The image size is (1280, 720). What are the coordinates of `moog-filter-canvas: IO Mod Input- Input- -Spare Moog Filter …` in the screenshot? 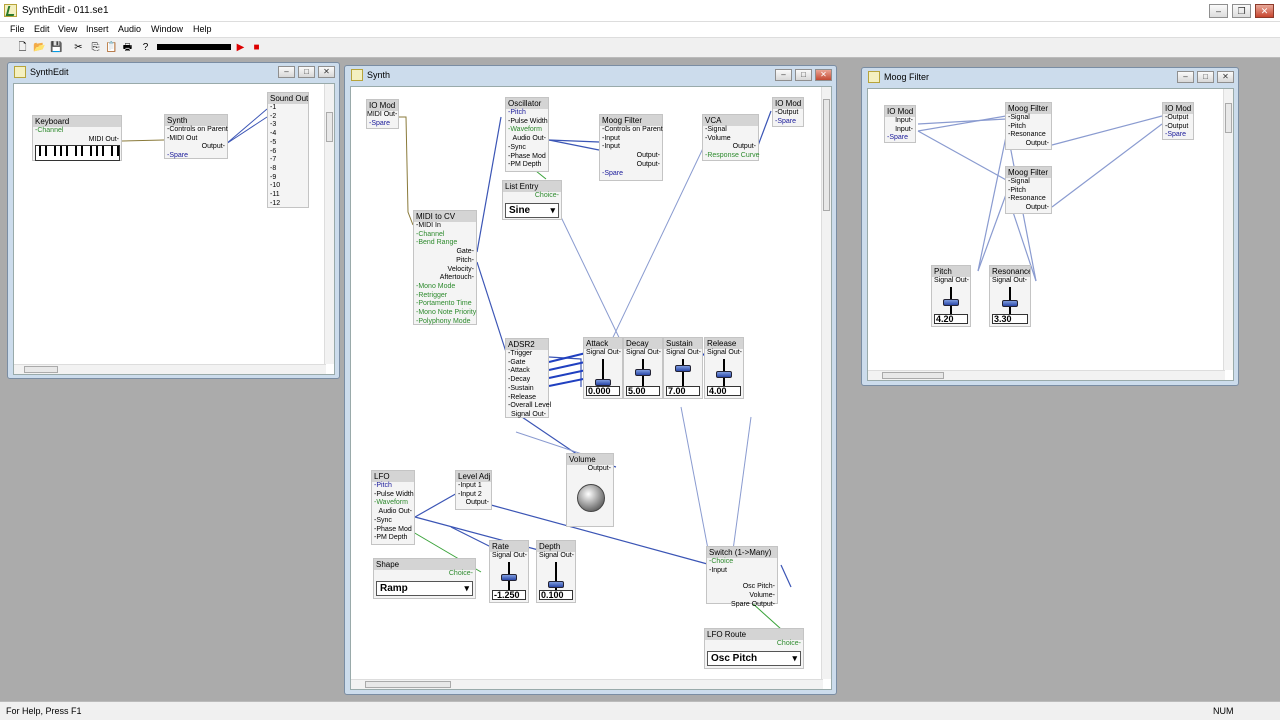 It's located at (1050, 234).